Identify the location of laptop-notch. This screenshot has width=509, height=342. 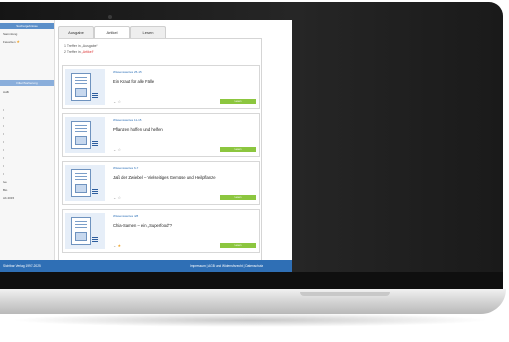
(345, 294).